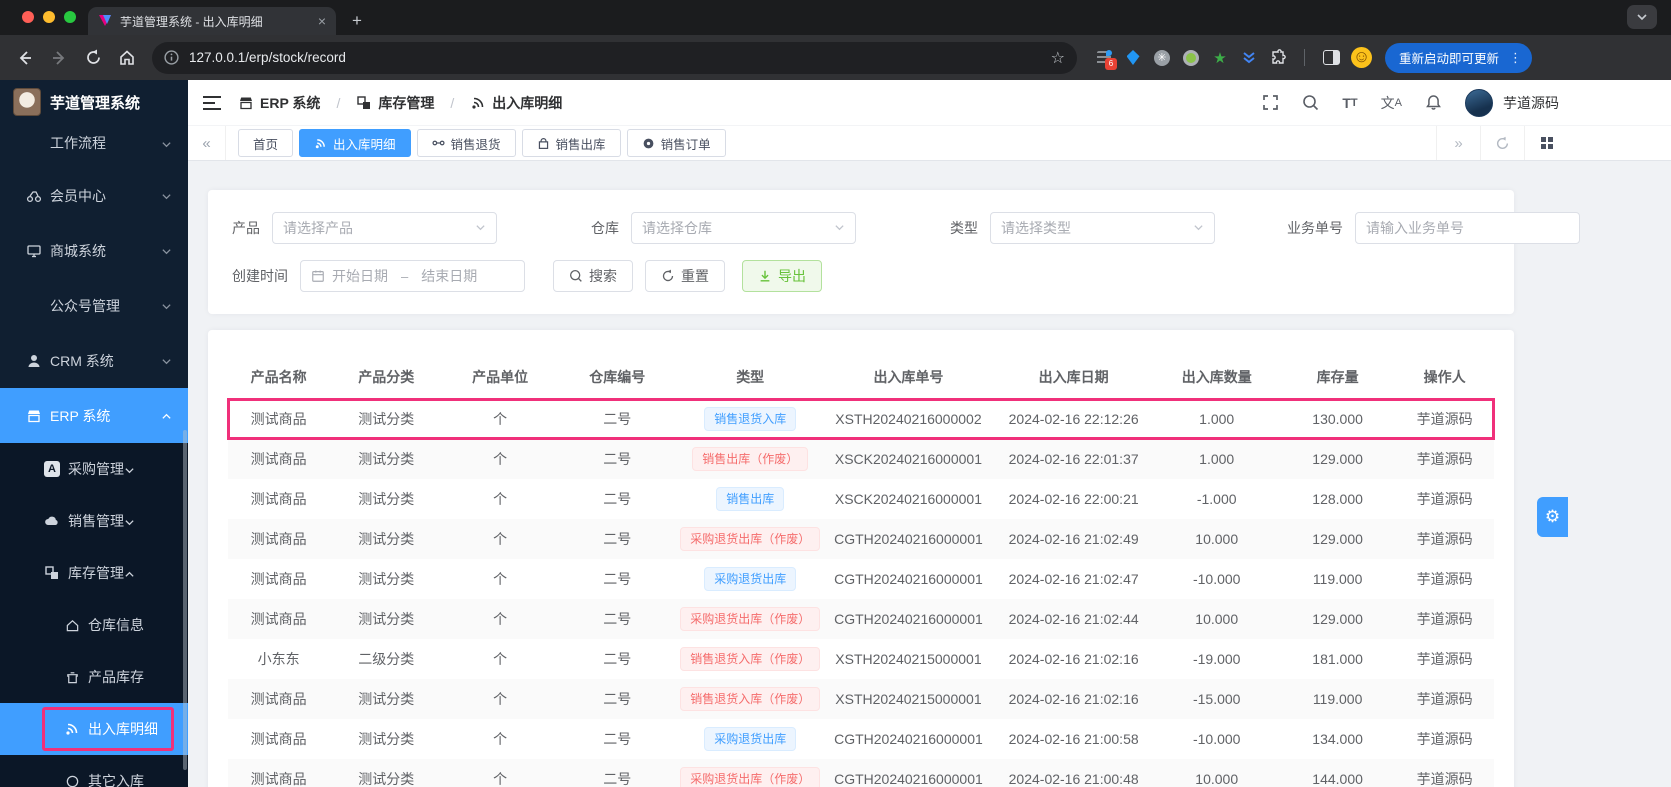 The image size is (1671, 787). What do you see at coordinates (72, 729) in the screenshot?
I see `signal-icon` at bounding box center [72, 729].